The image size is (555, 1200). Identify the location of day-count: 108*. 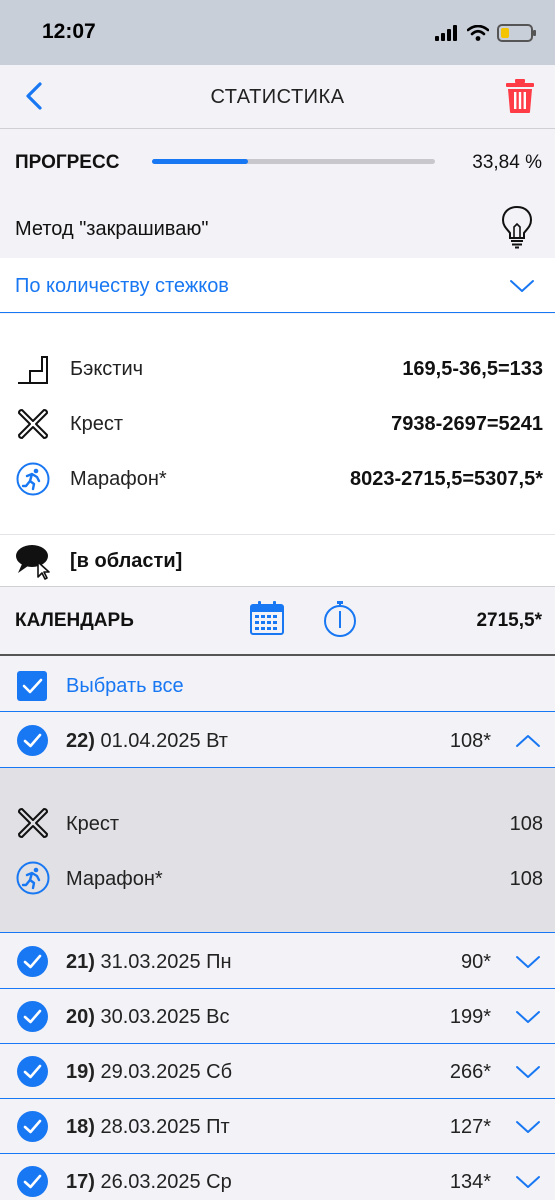
(470, 741).